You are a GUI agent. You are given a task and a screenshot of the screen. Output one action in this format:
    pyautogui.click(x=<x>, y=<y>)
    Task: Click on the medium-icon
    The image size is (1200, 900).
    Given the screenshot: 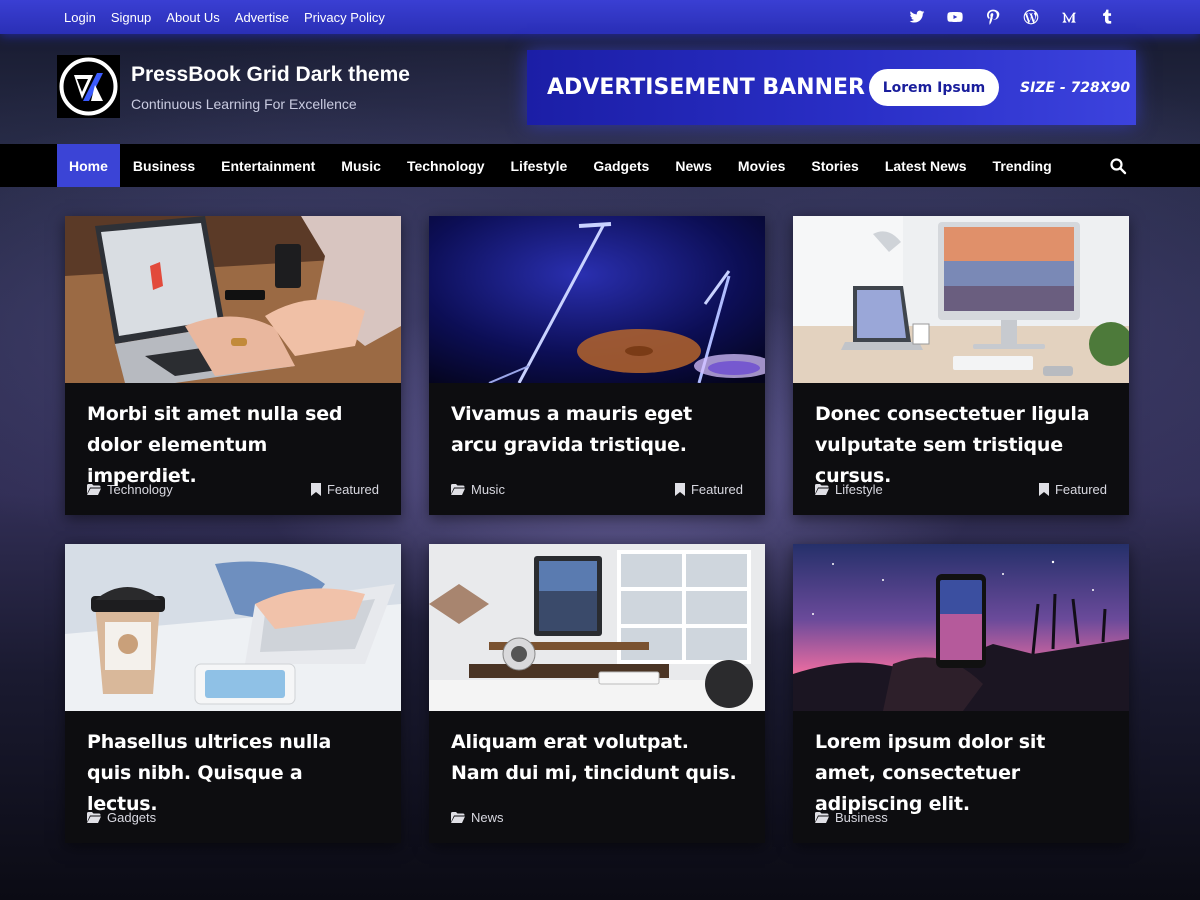 What is the action you would take?
    pyautogui.click(x=1069, y=17)
    